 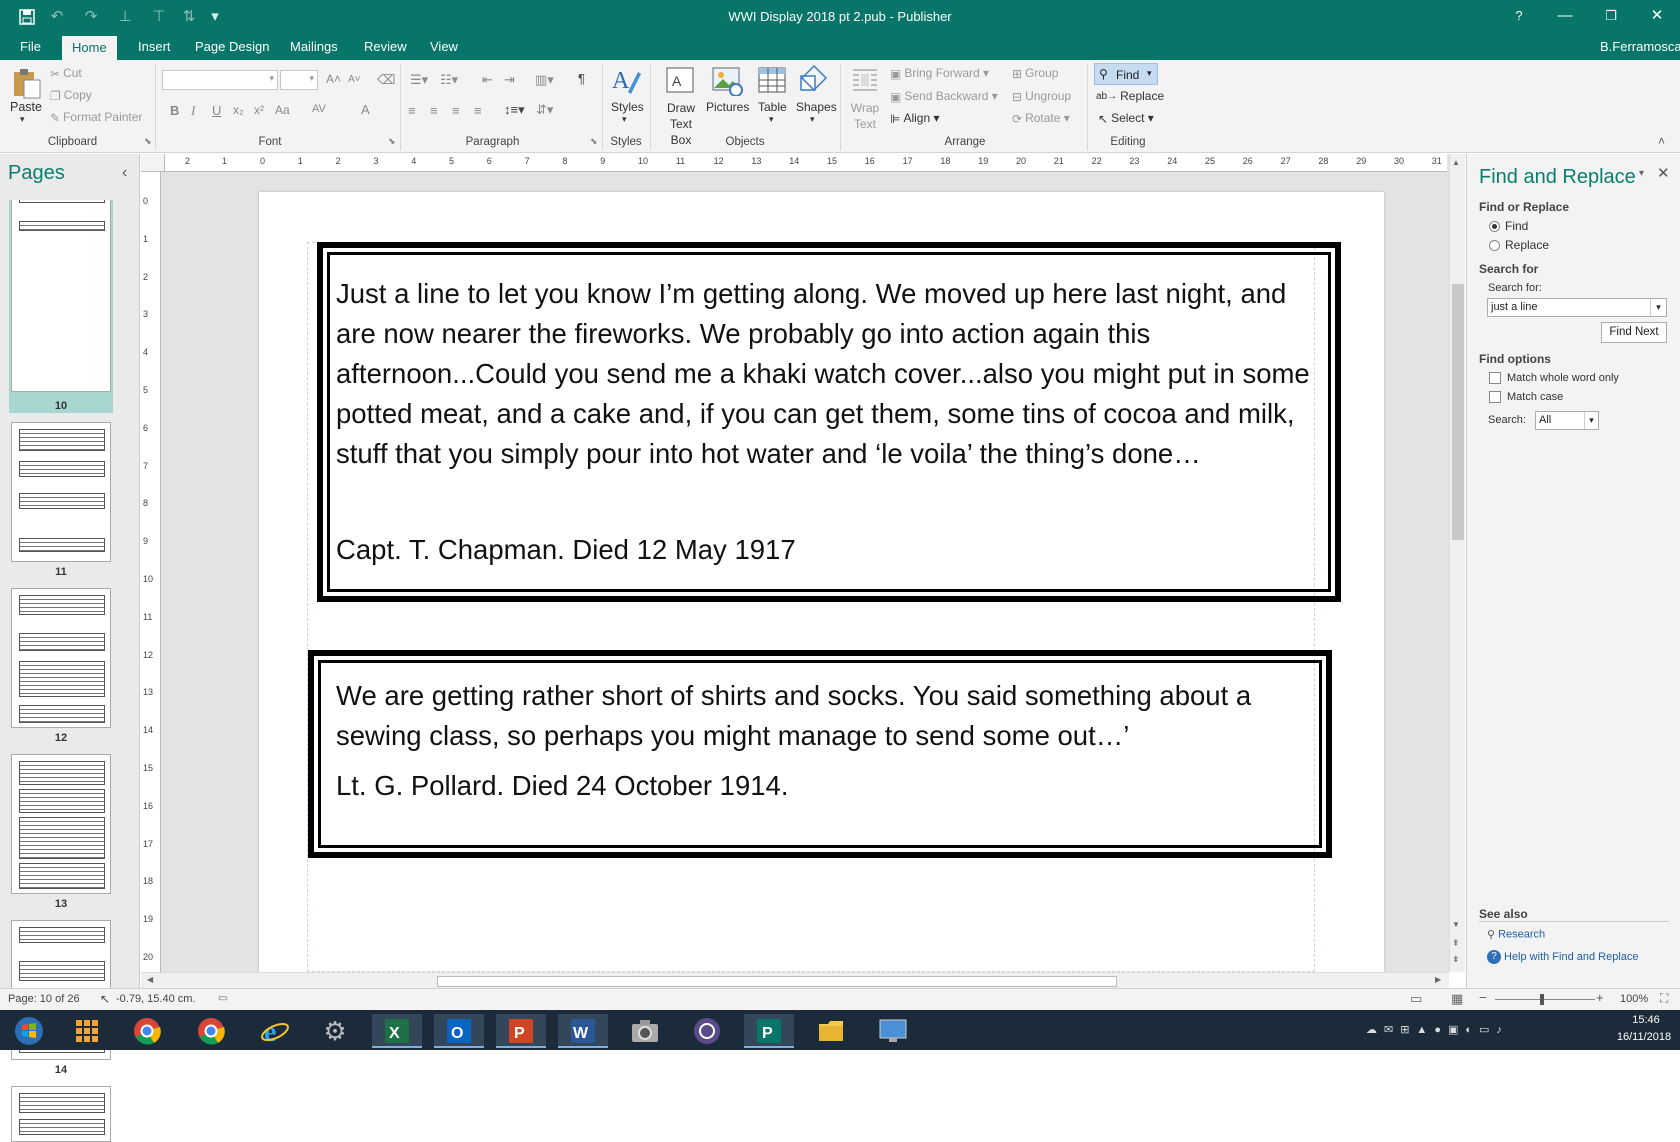 What do you see at coordinates (124, 173) in the screenshot?
I see `collapse-panel-button: ‹` at bounding box center [124, 173].